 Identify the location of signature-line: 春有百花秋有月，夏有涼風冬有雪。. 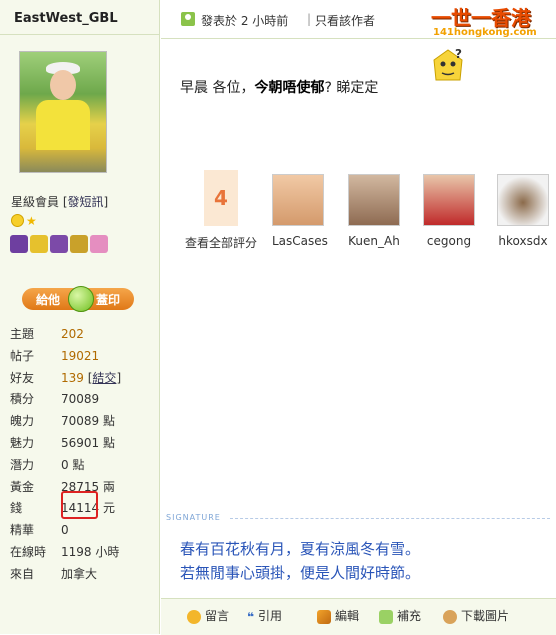
(300, 549).